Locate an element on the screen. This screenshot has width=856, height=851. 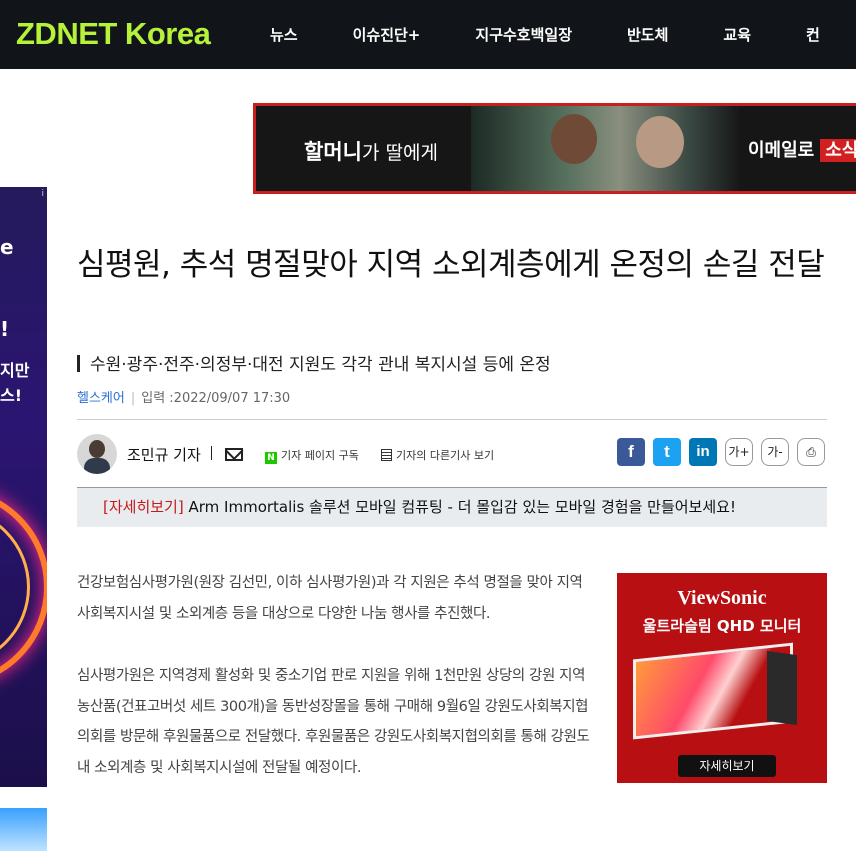
subhead-bar is located at coordinates (78, 363).